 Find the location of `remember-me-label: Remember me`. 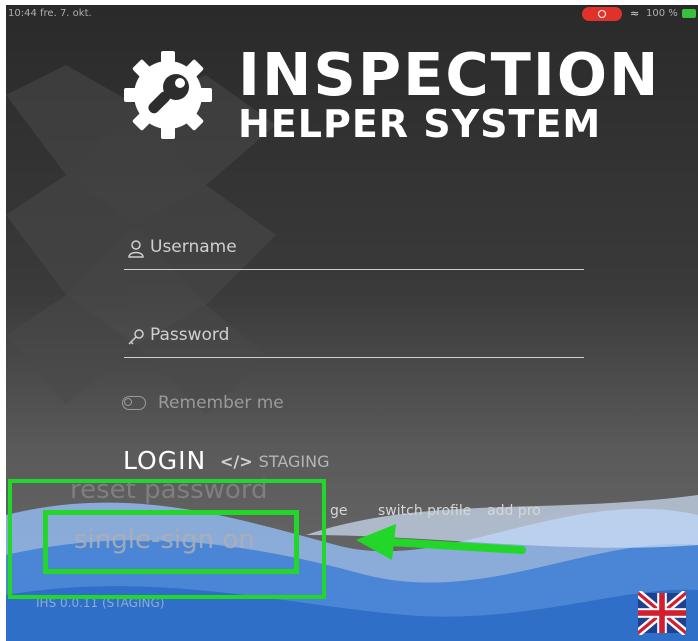

remember-me-label: Remember me is located at coordinates (221, 403).